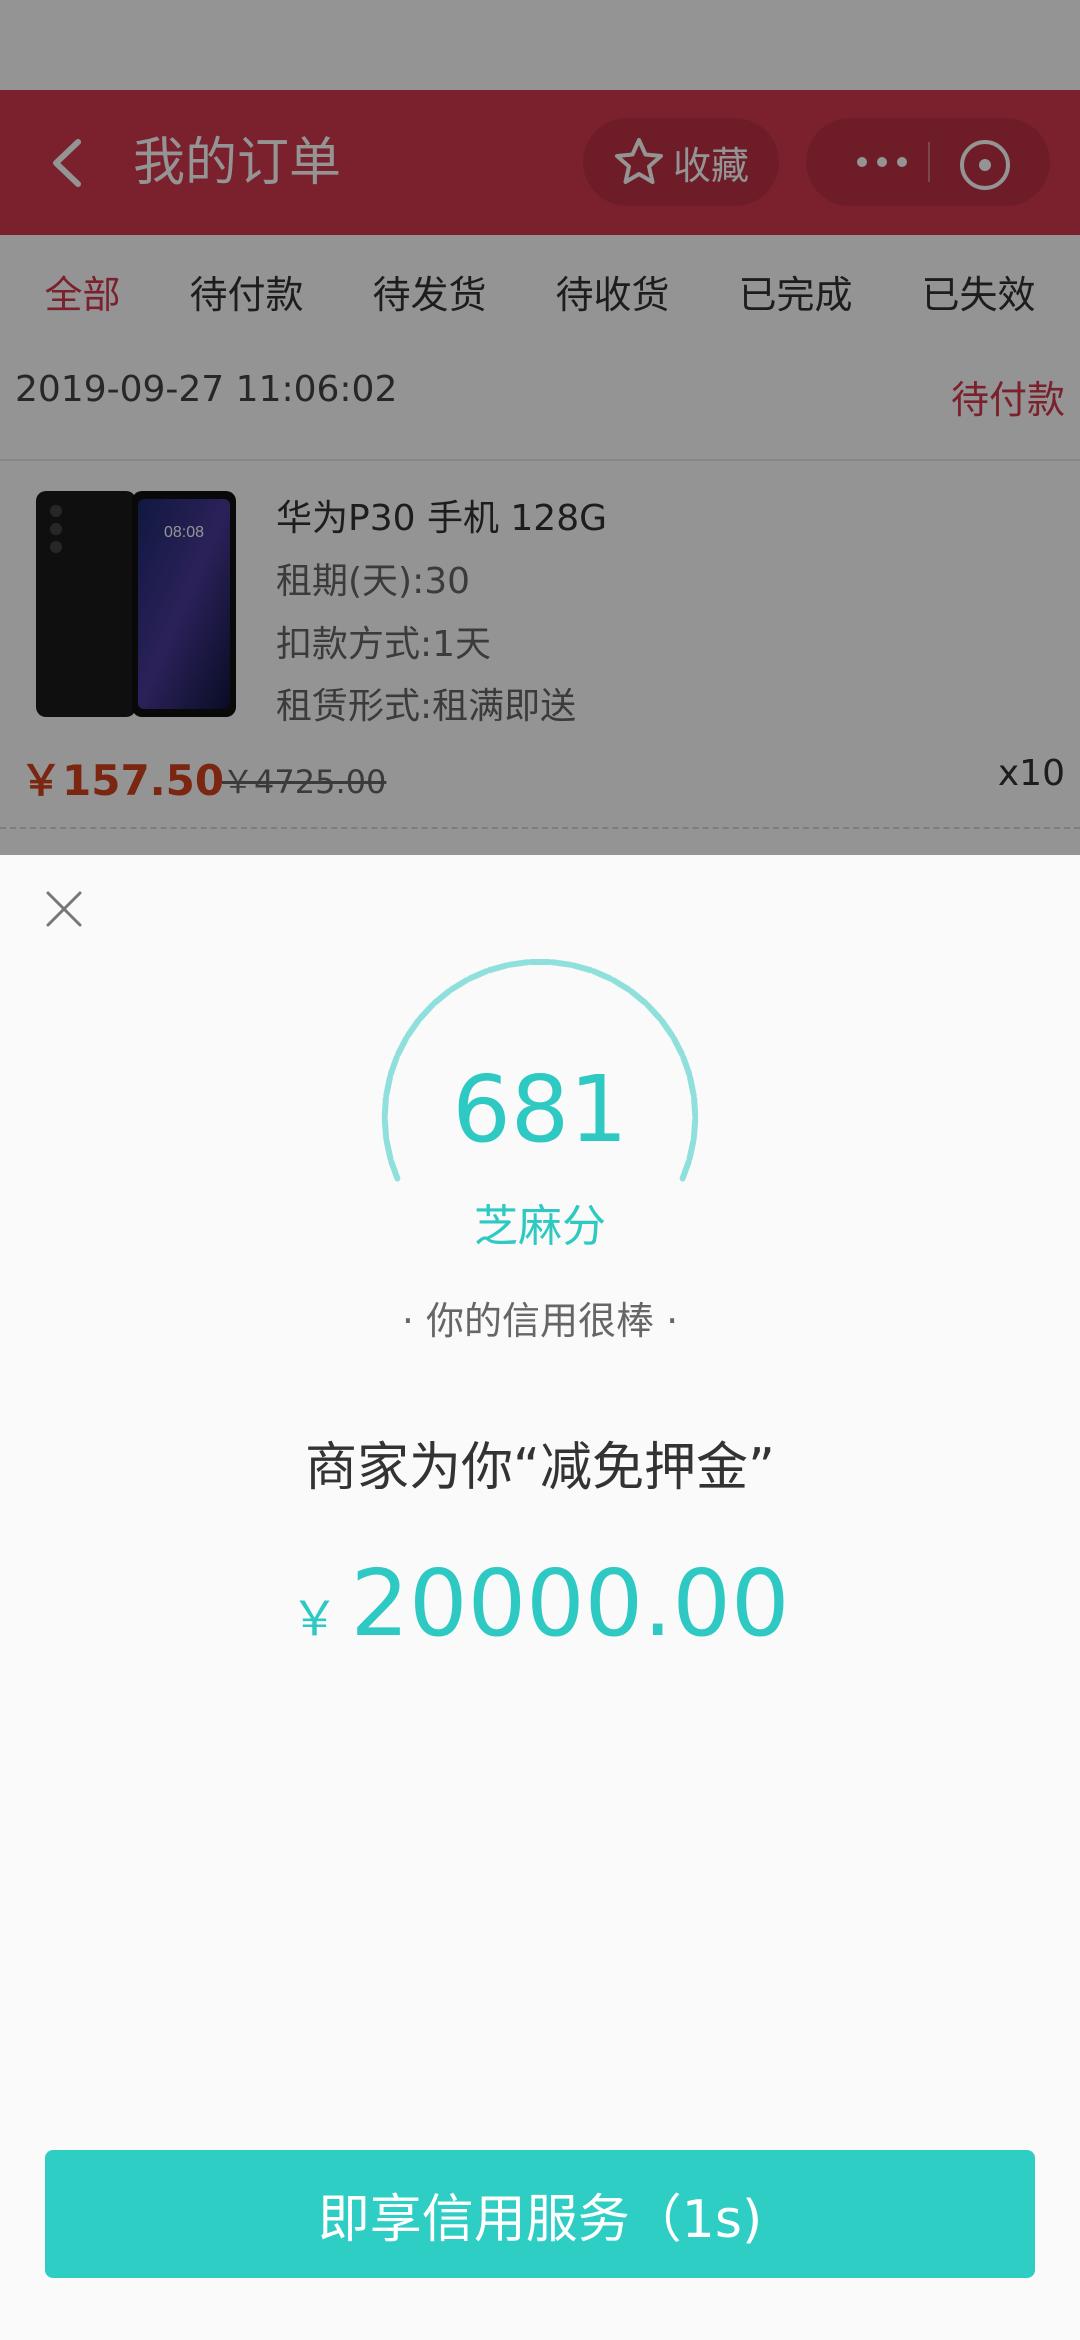 The height and width of the screenshot is (2340, 1080). I want to click on close-icon, so click(64, 909).